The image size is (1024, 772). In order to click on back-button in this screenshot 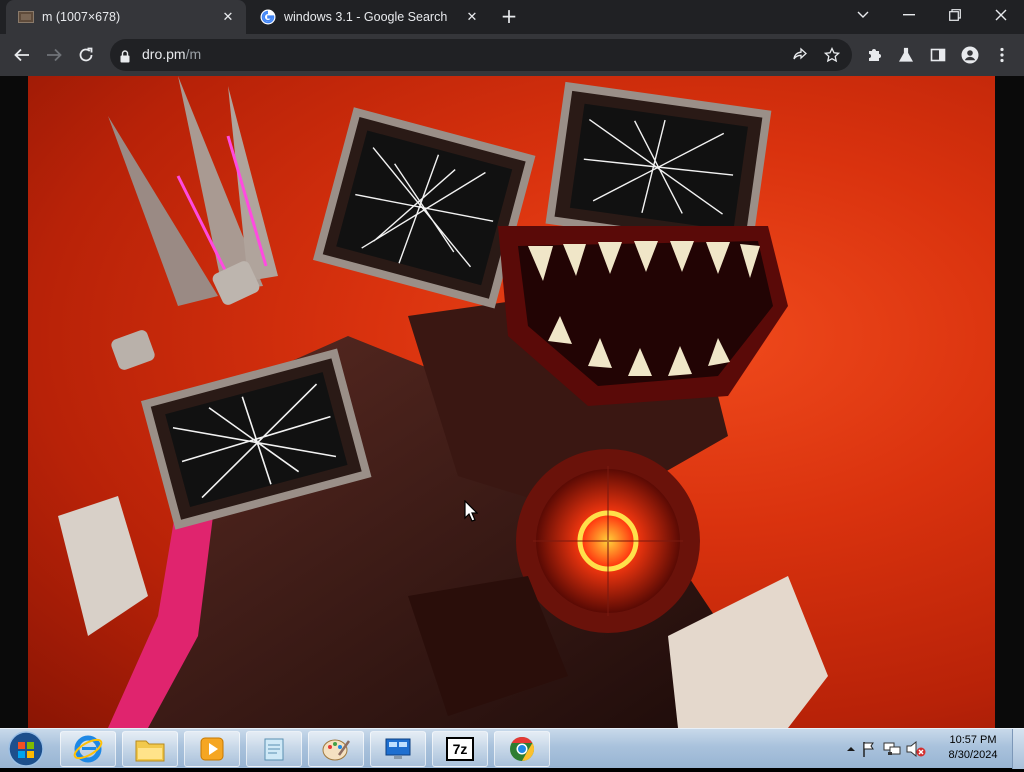, I will do `click(22, 55)`.